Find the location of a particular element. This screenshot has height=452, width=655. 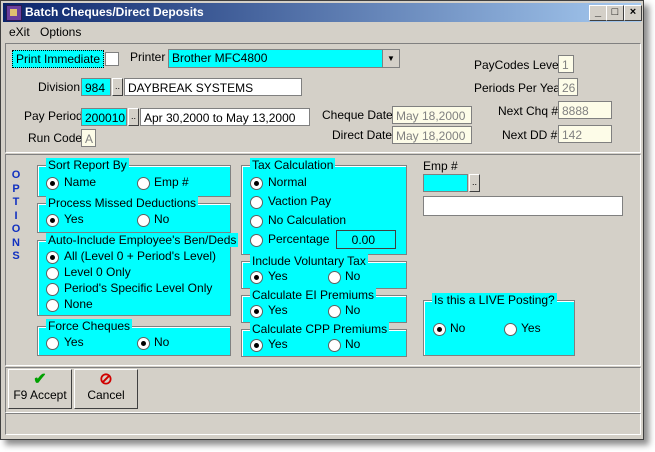

cpp-yes-label: Yes is located at coordinates (278, 344).